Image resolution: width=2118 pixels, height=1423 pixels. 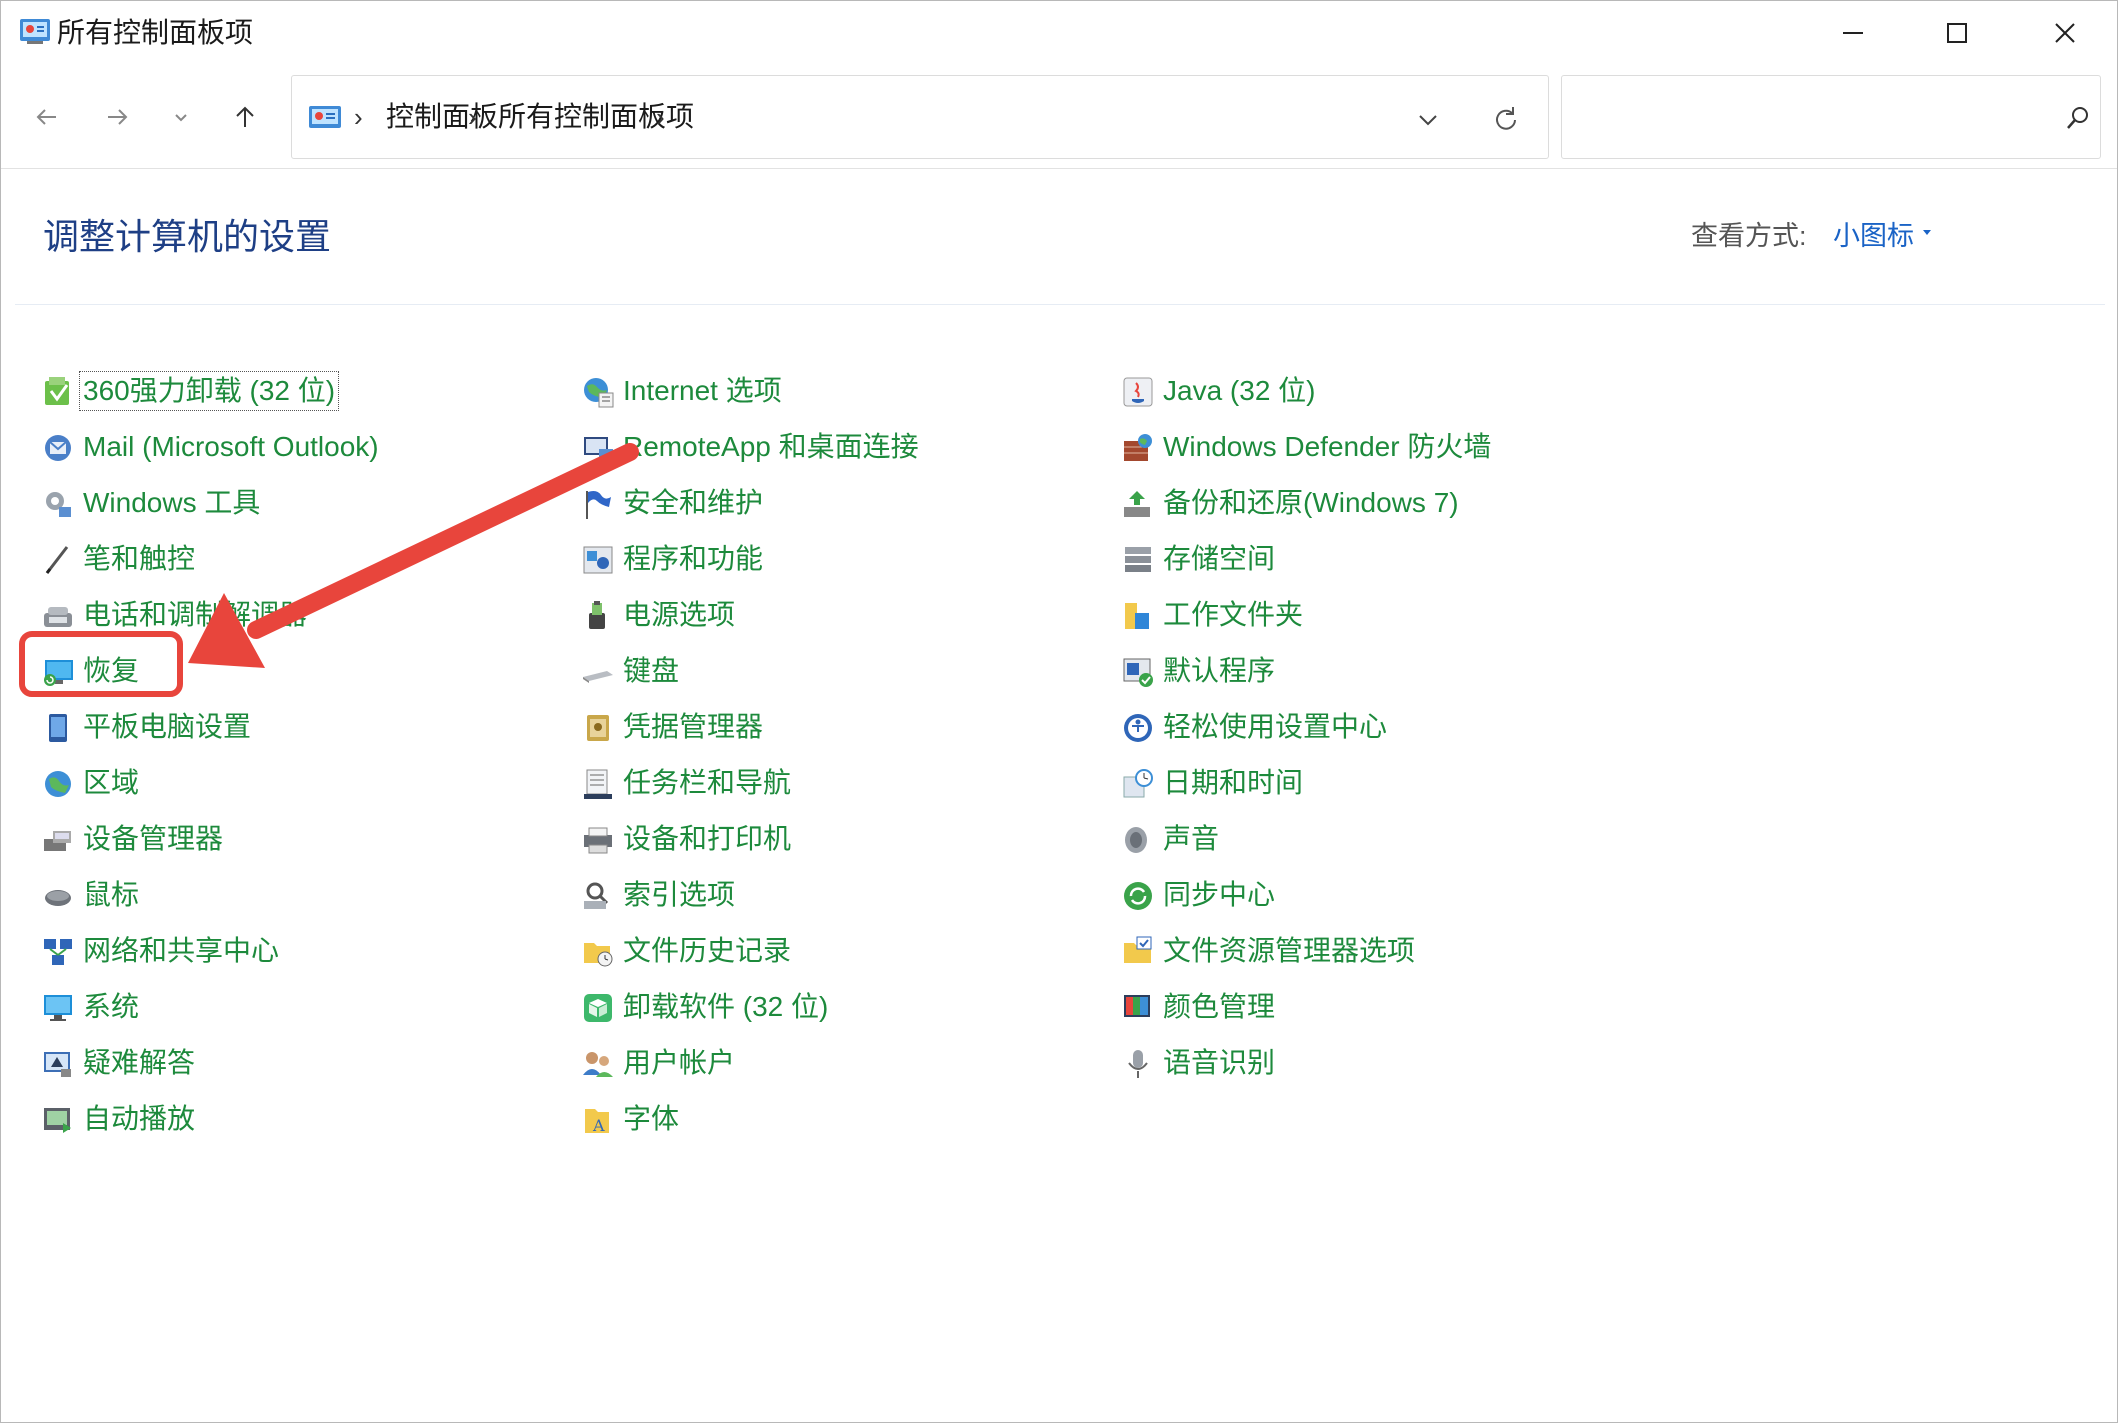 I want to click on close-button, so click(x=2065, y=33).